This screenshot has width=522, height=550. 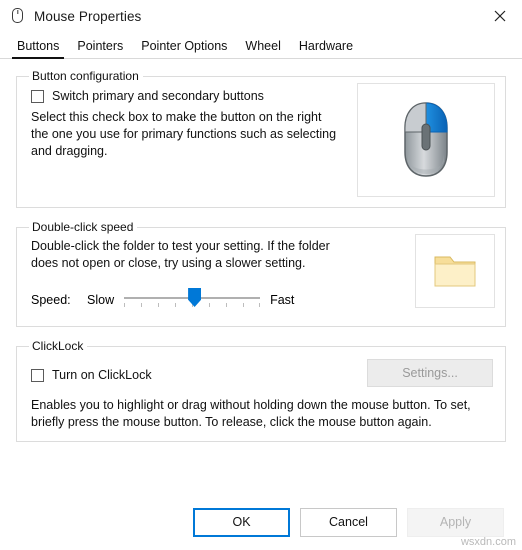 What do you see at coordinates (261, 16) in the screenshot?
I see `title-bar: Mouse Properties` at bounding box center [261, 16].